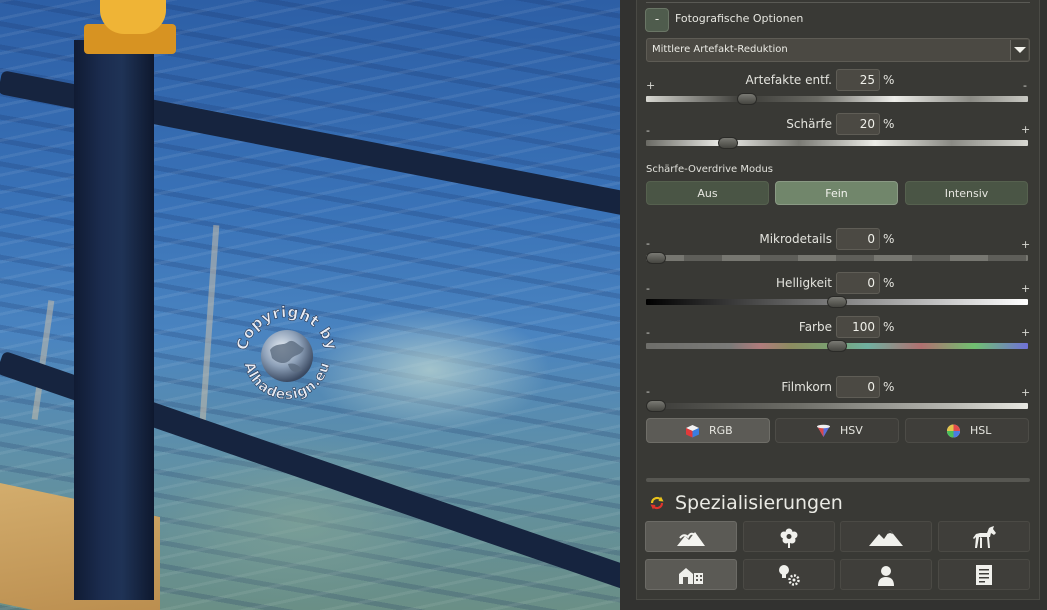 The width and height of the screenshot is (1047, 610). I want to click on mikrodetails-unit: %, so click(889, 239).